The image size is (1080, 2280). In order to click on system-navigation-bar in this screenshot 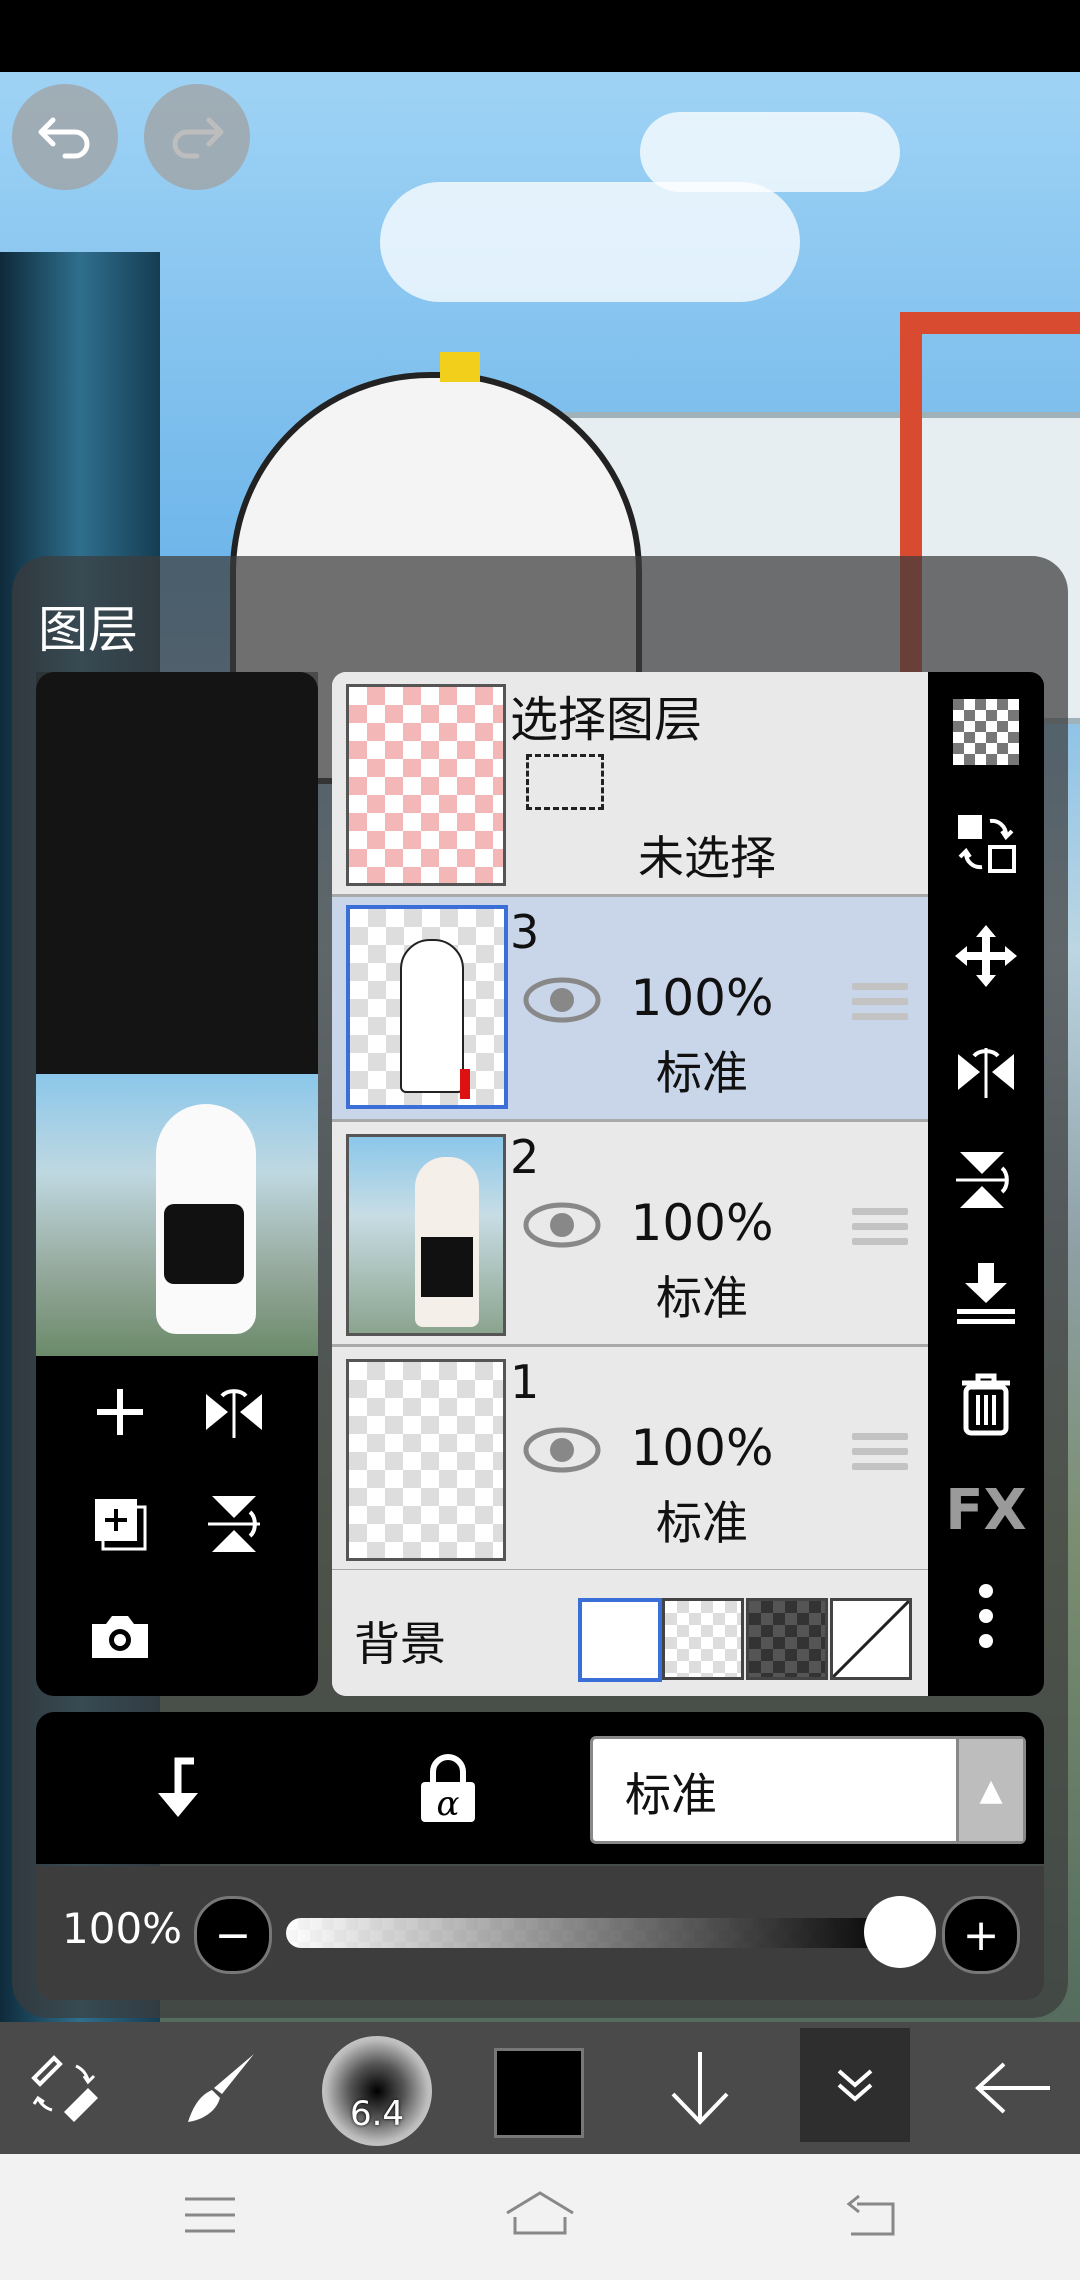, I will do `click(540, 2217)`.